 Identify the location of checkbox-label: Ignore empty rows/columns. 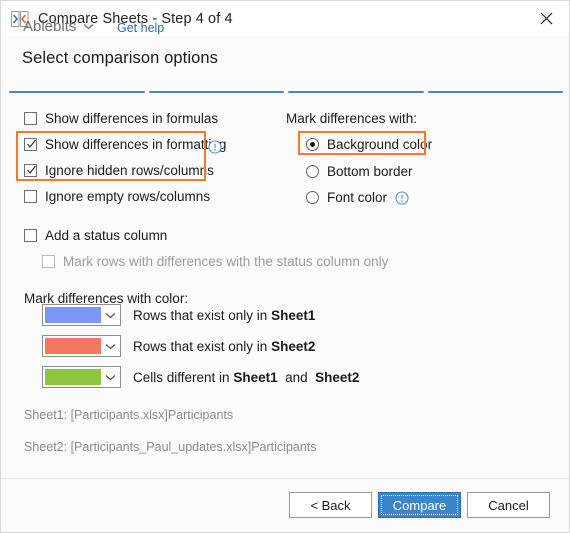
(128, 196).